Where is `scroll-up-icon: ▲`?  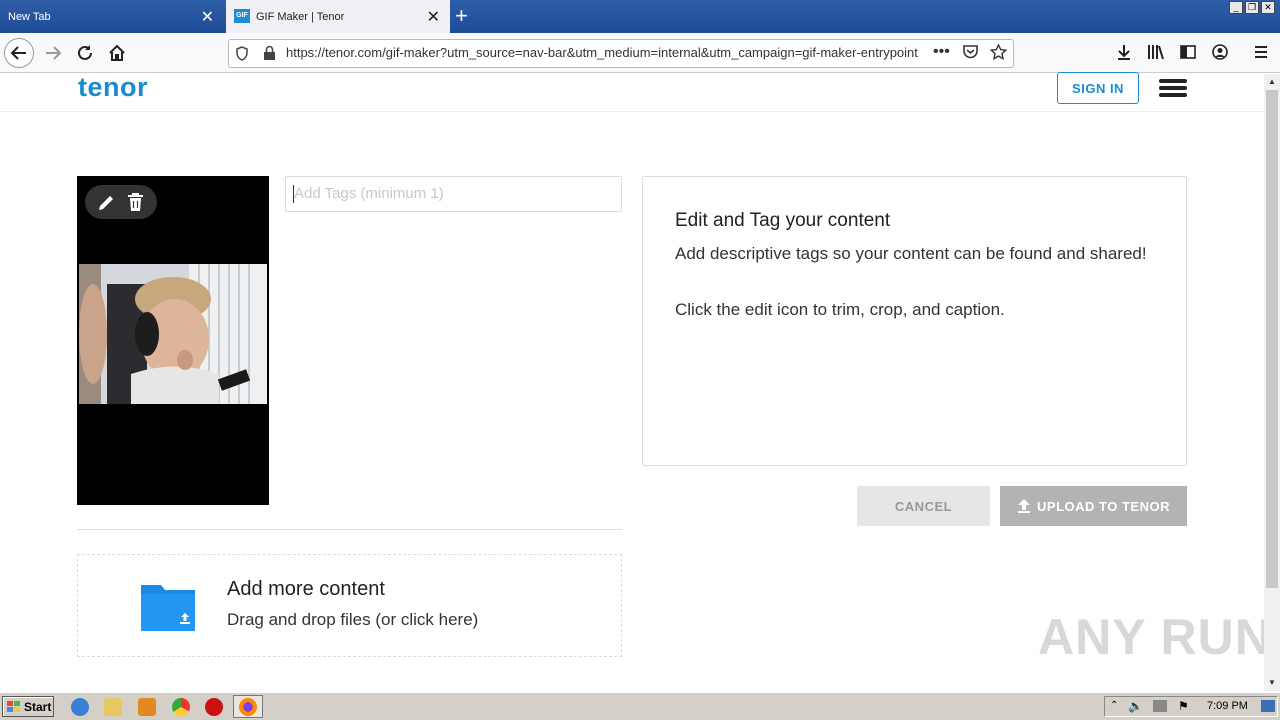
scroll-up-icon: ▲ is located at coordinates (1272, 82).